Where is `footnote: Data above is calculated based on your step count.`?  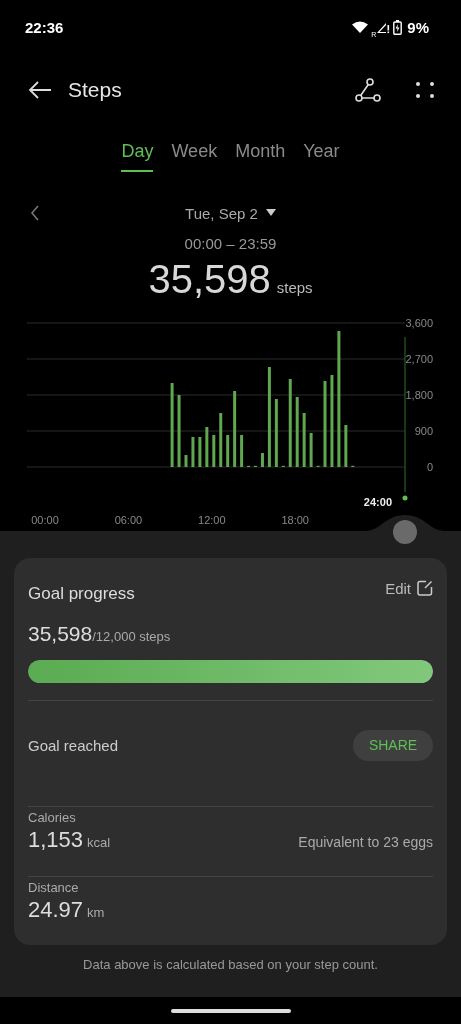 footnote: Data above is calculated based on your step count. is located at coordinates (230, 964).